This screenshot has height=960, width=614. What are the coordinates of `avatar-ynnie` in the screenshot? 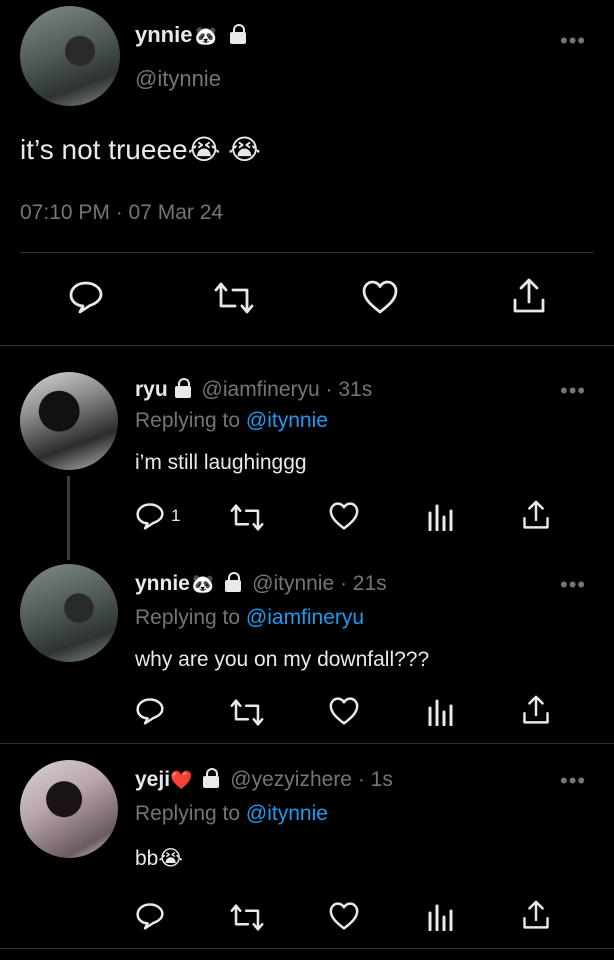 It's located at (69, 613).